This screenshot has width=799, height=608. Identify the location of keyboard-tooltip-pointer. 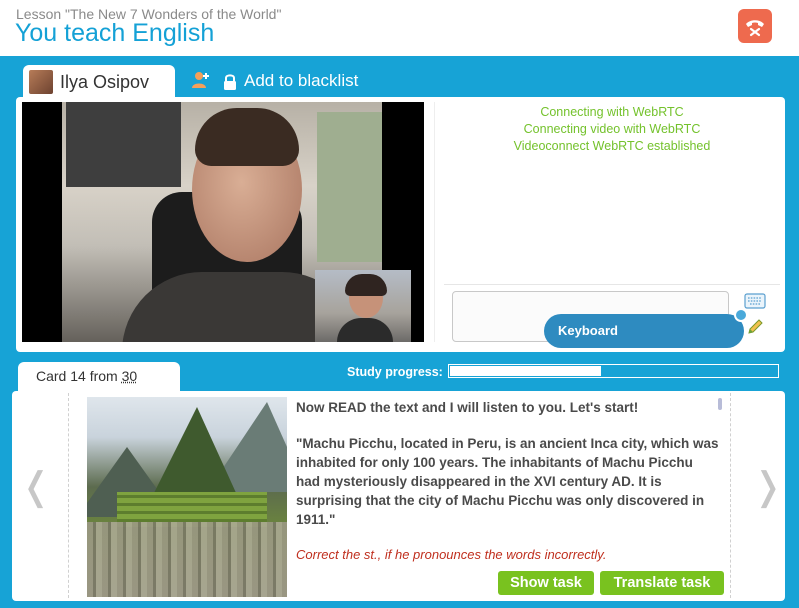
(741, 315).